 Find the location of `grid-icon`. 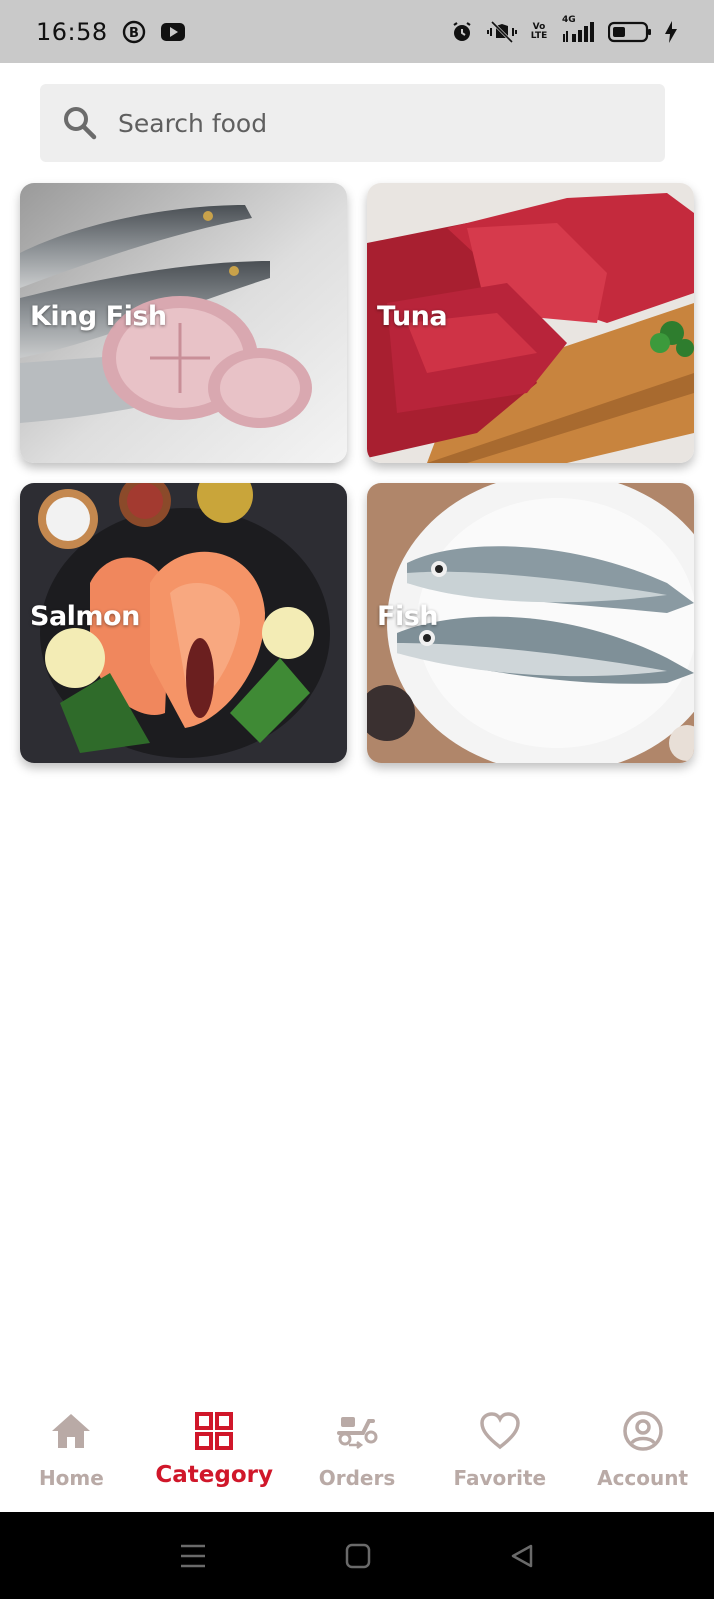

grid-icon is located at coordinates (214, 1431).